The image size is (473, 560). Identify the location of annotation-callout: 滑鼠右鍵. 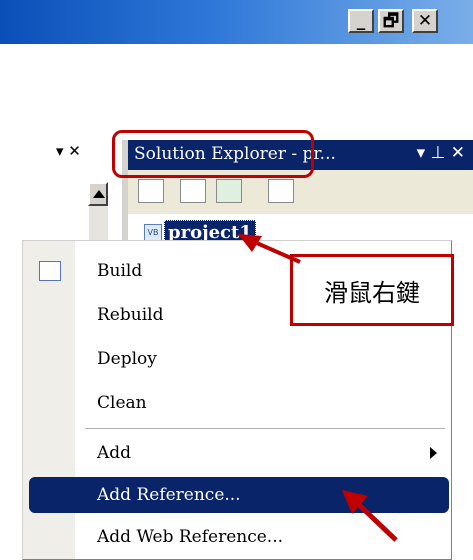
(372, 290).